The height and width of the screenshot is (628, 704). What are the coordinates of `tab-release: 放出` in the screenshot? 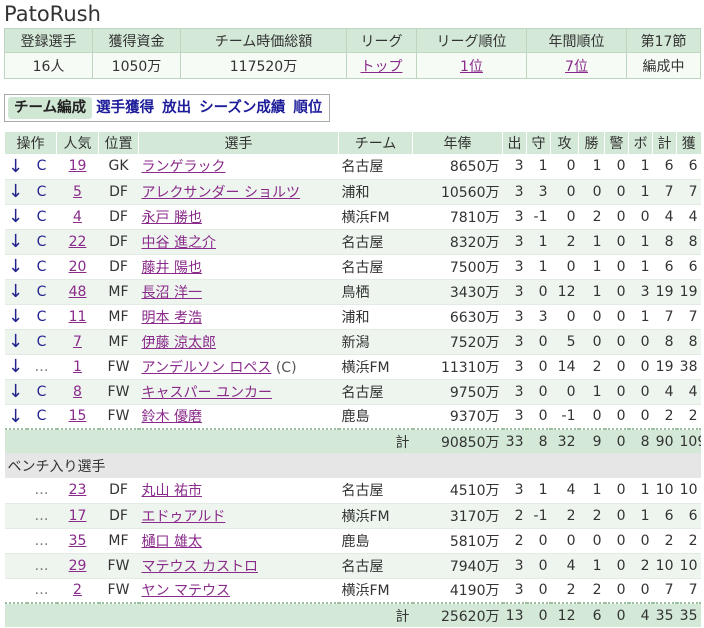 It's located at (176, 108).